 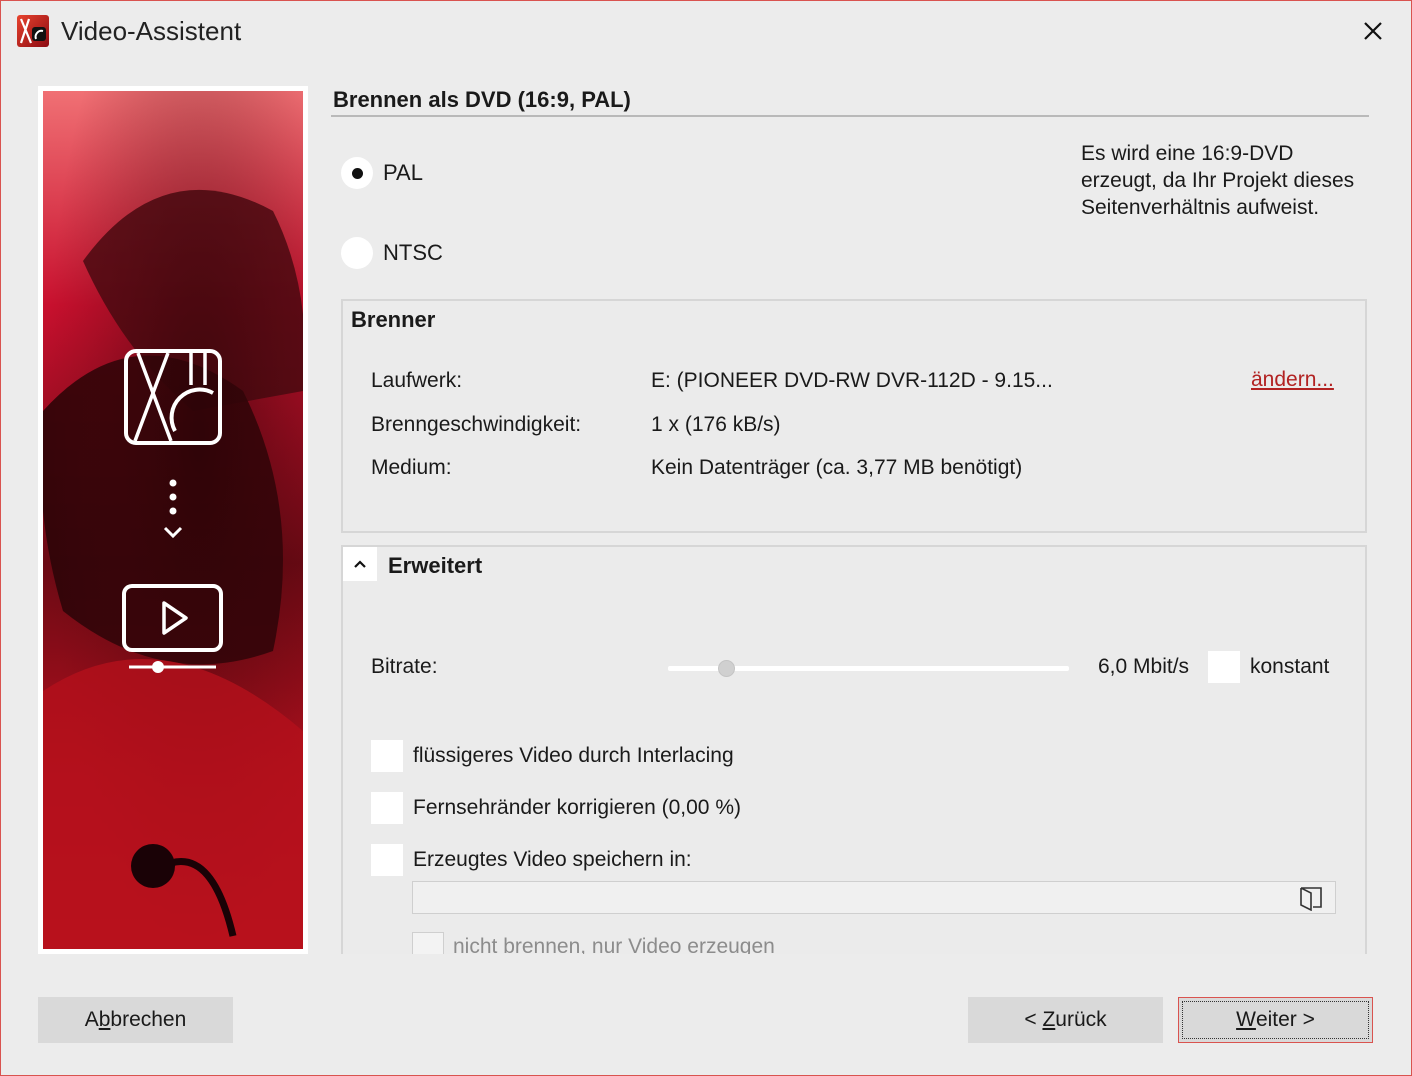 I want to click on cancel-button: Ab brechen, so click(x=135, y=1020).